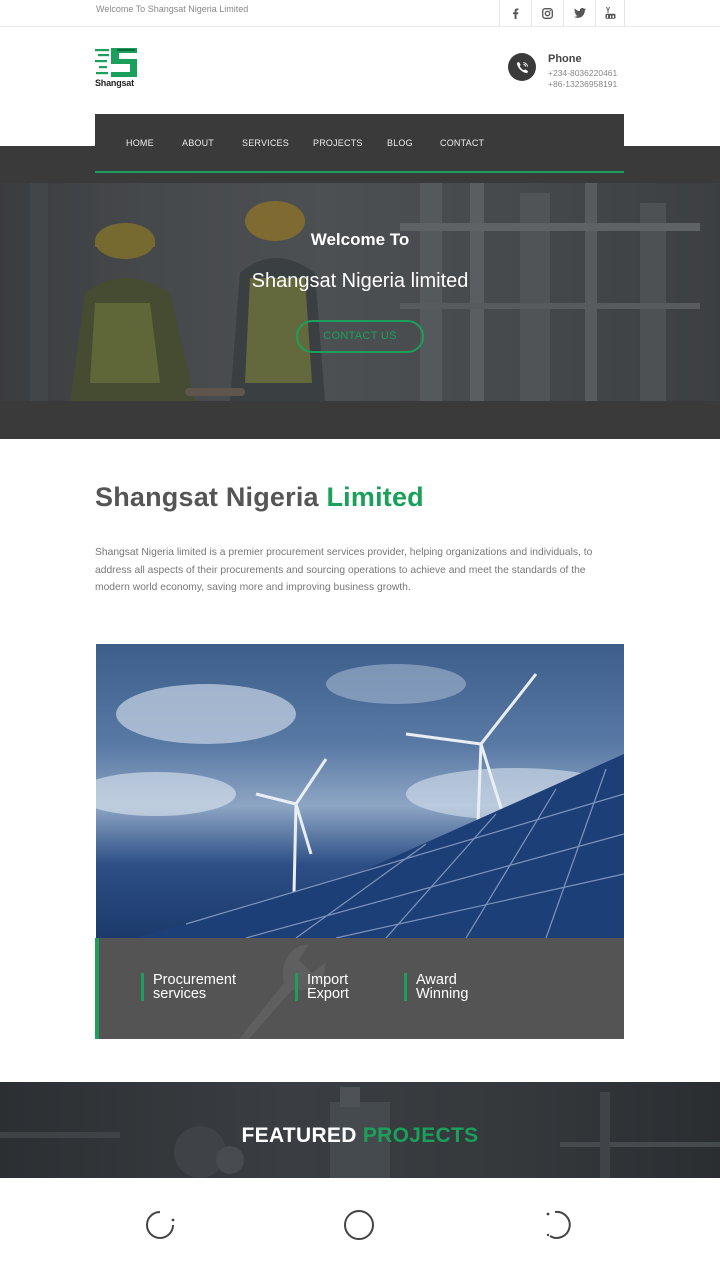 The image size is (720, 1273). I want to click on phone-icon, so click(522, 67).